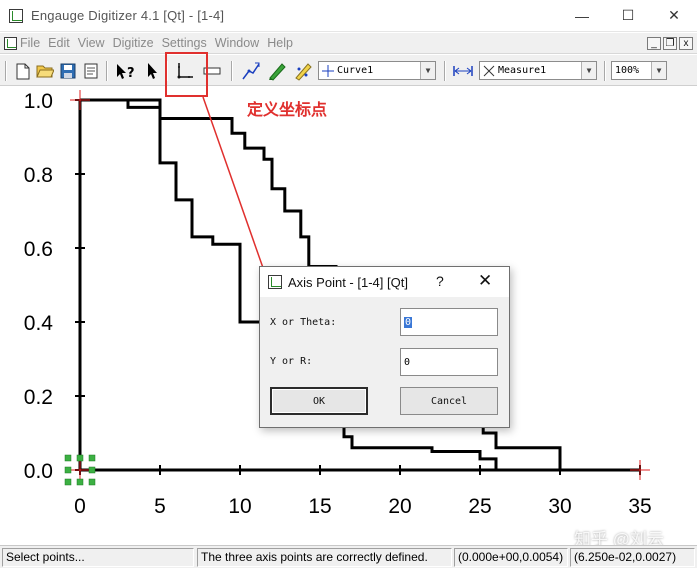 The height and width of the screenshot is (568, 697). I want to click on dialog-close-button: ✕, so click(485, 281).